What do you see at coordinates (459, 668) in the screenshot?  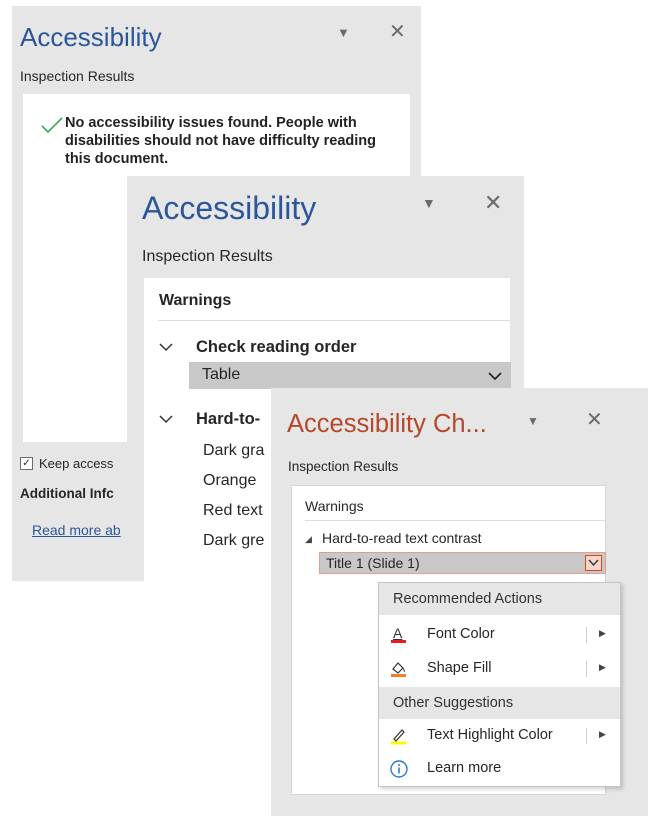 I see `menu-item-label: Shape Fill` at bounding box center [459, 668].